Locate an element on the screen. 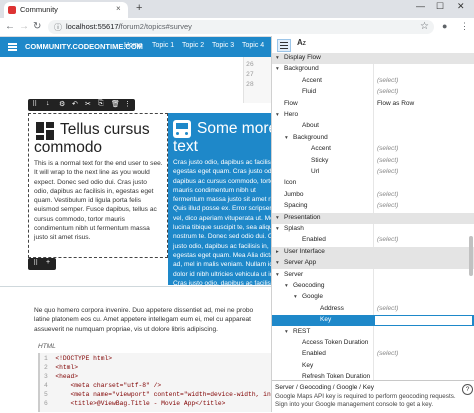  more-icon: ⋮ is located at coordinates (127, 104).